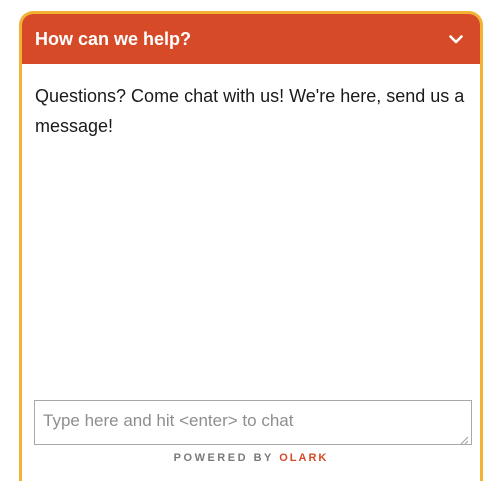  I want to click on chevron-down-icon, so click(456, 39).